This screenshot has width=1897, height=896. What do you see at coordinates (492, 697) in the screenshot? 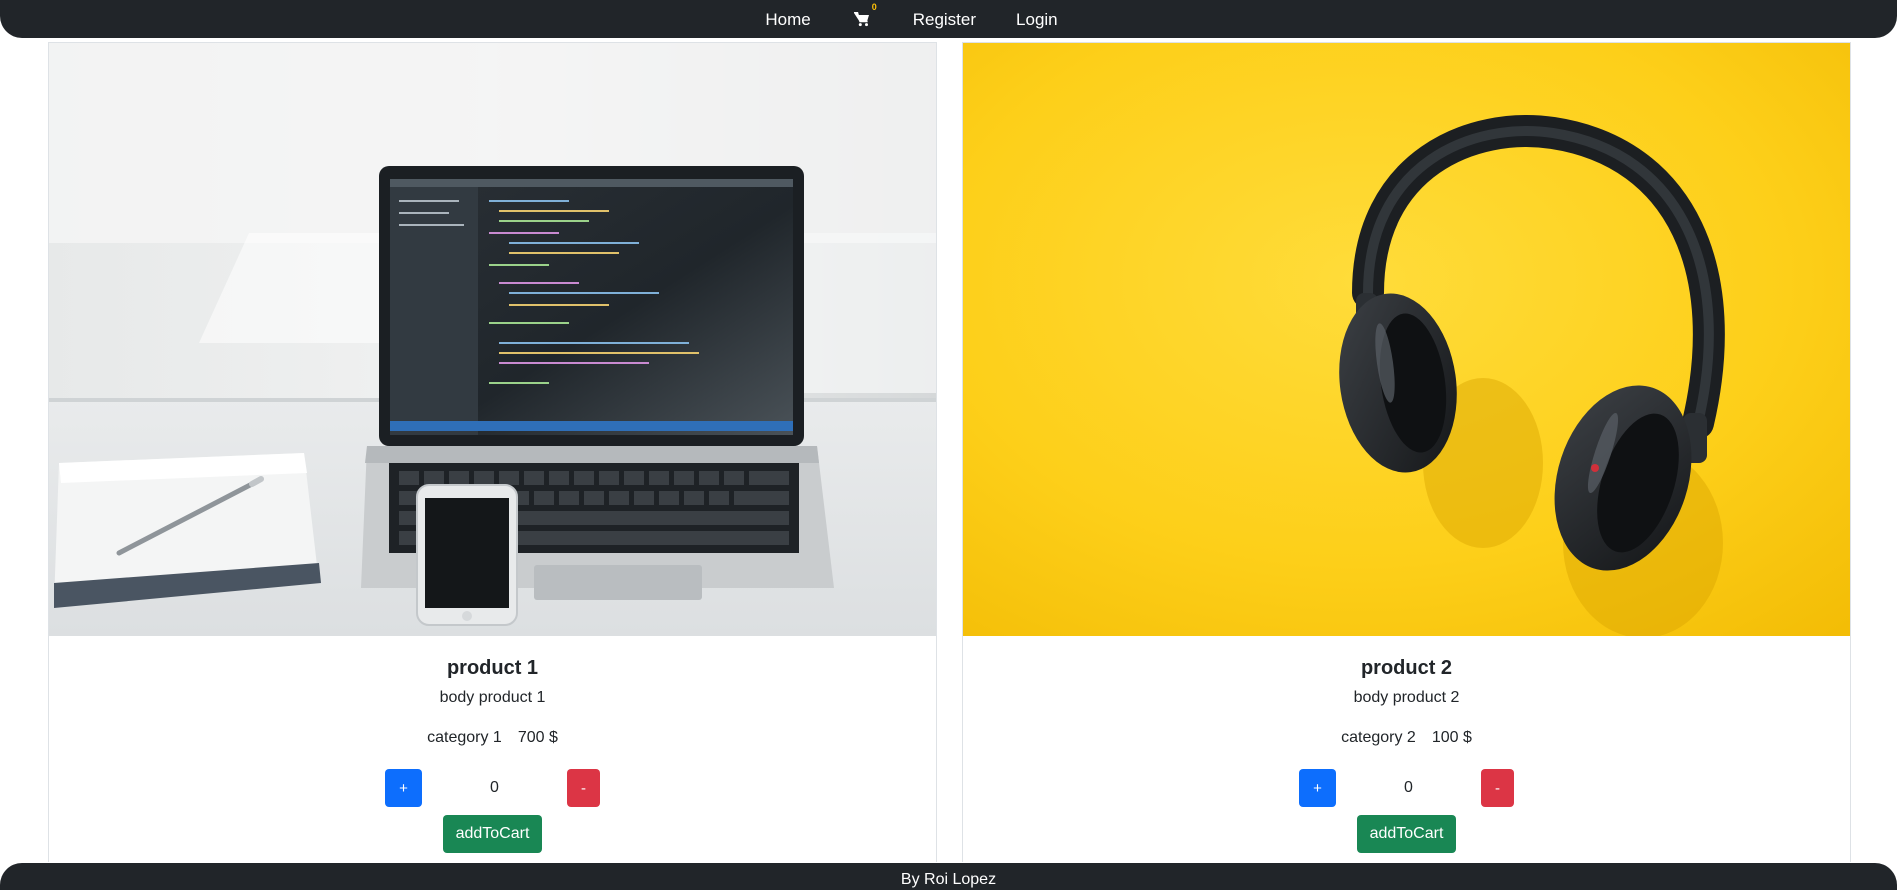
I see `product-description: body product 1` at bounding box center [492, 697].